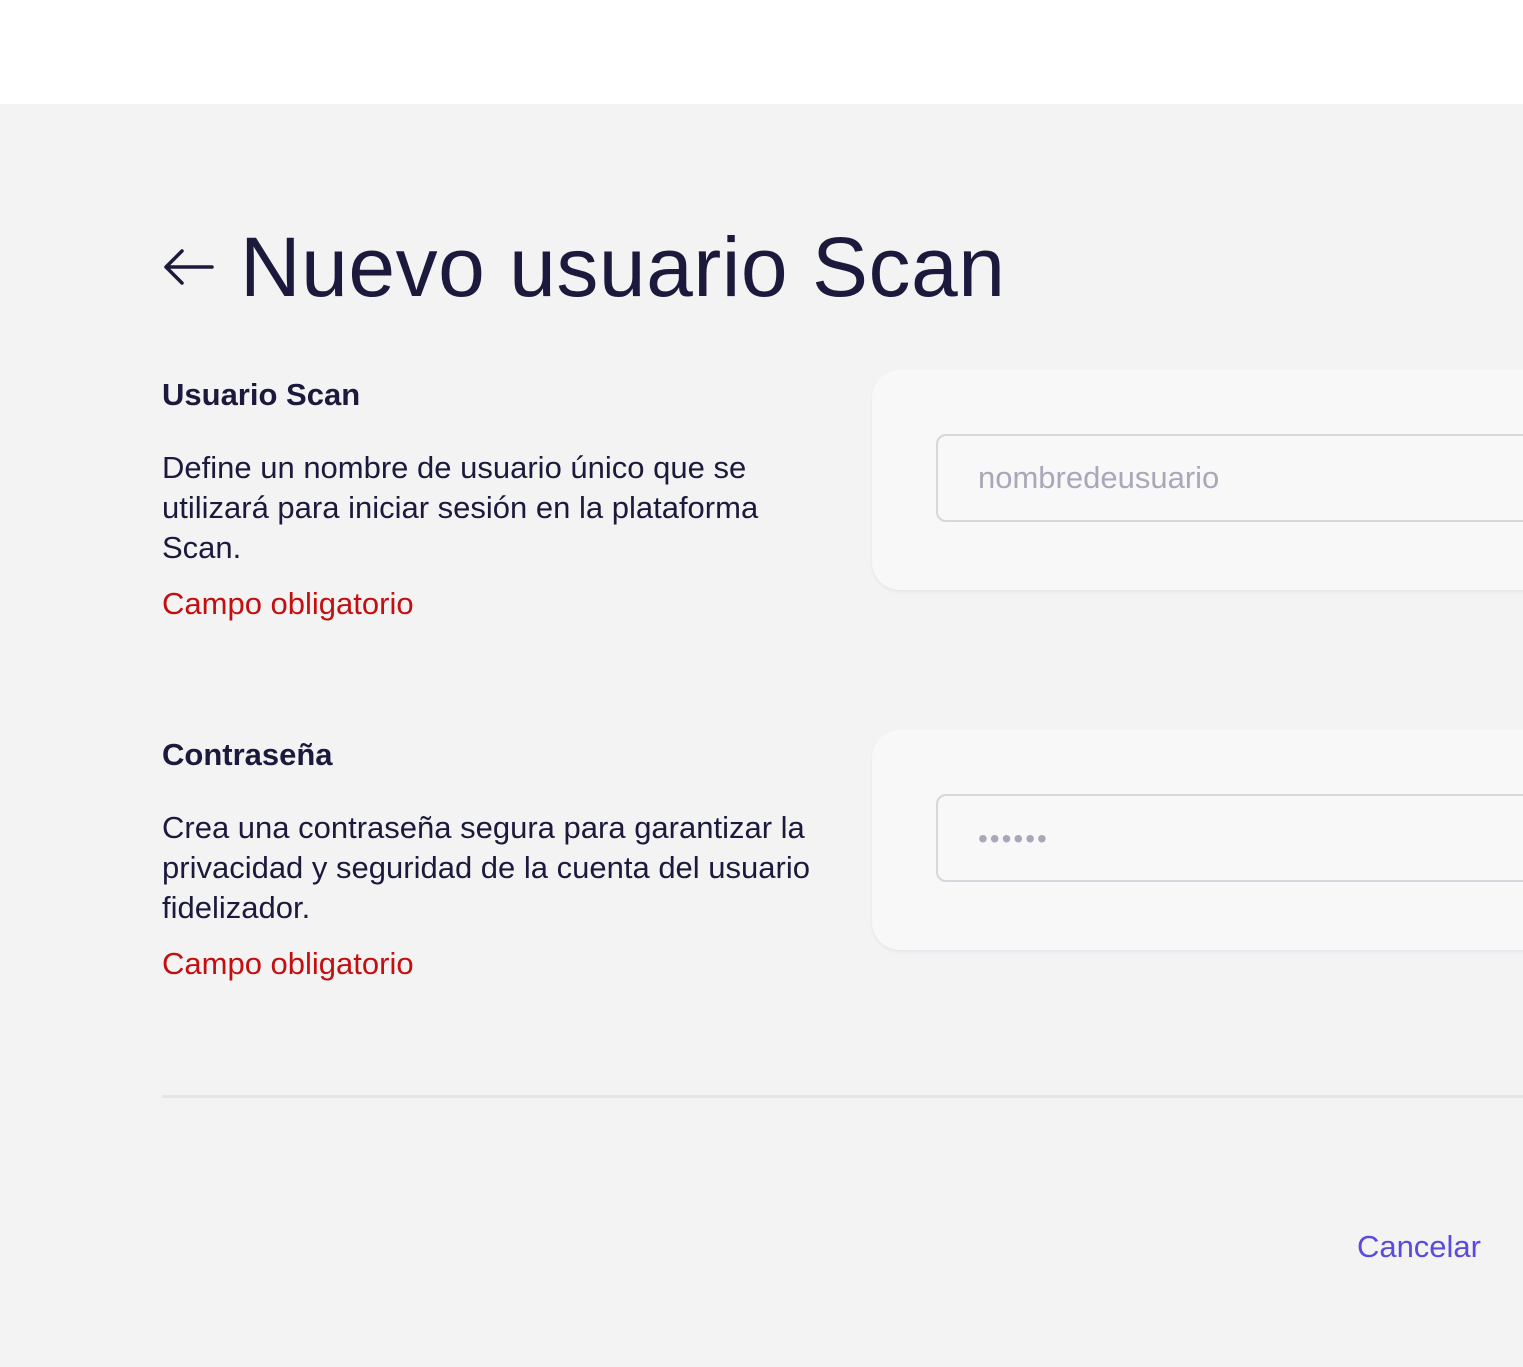 This screenshot has width=1523, height=1367. Describe the element at coordinates (842, 1096) in the screenshot. I see `footer-divider` at that location.